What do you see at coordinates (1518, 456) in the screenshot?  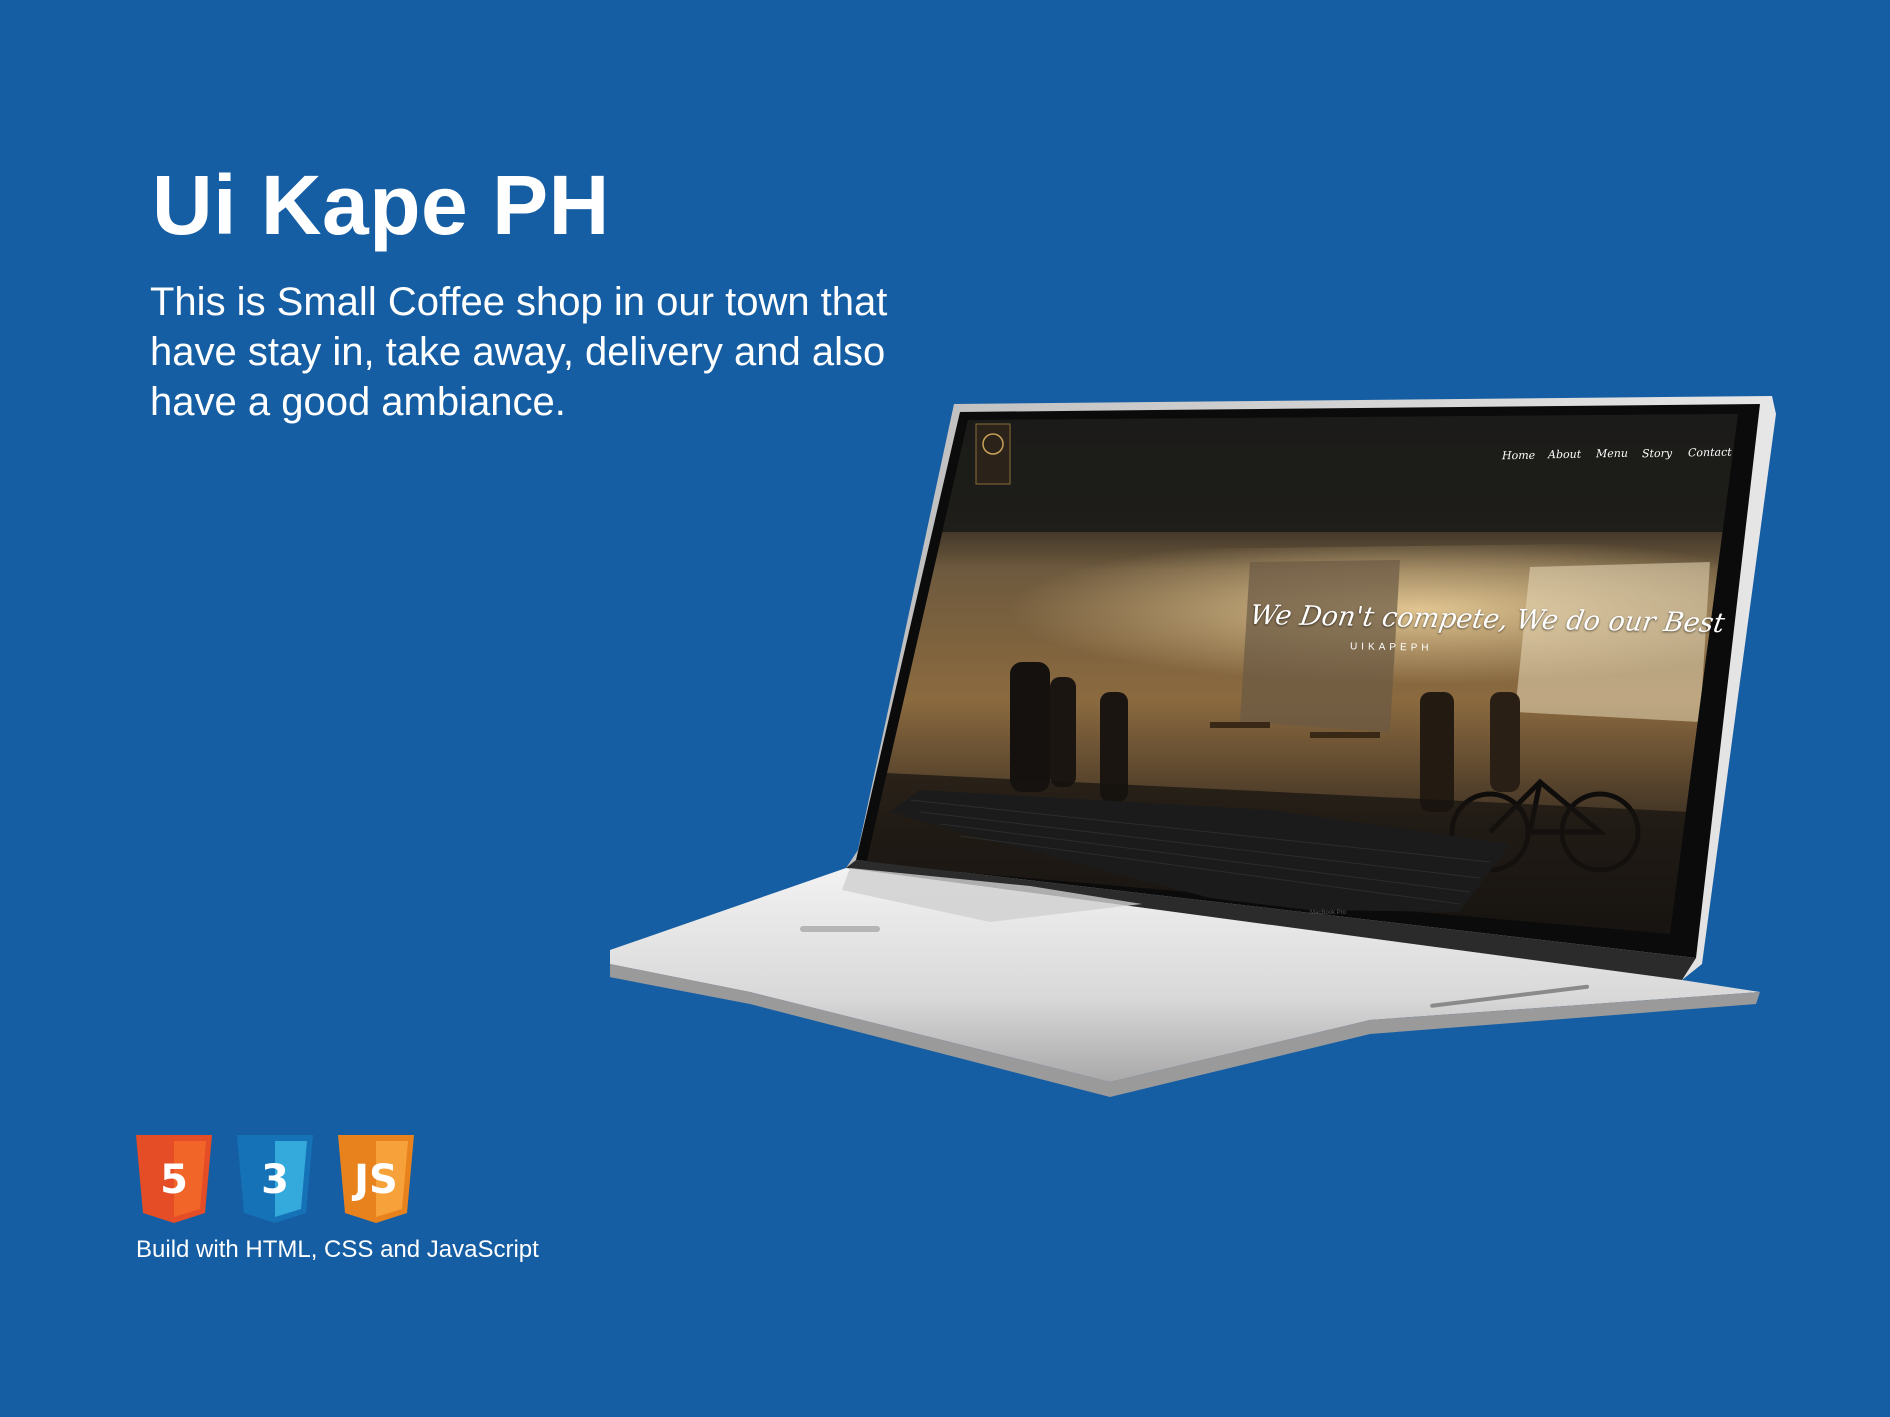 I see `nav-home-link: Home` at bounding box center [1518, 456].